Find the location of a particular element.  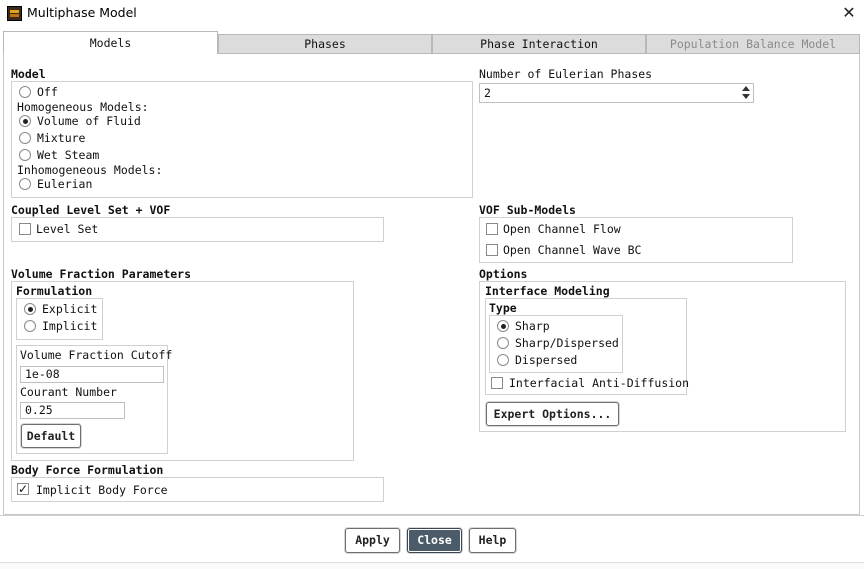

close-button: Close is located at coordinates (434, 540).